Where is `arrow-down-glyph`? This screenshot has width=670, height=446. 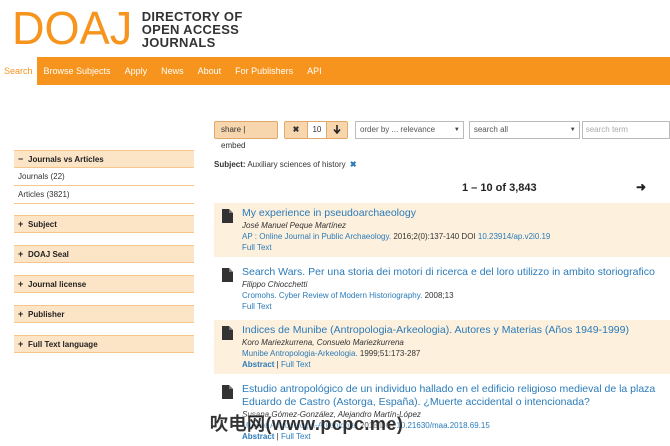 arrow-down-glyph is located at coordinates (337, 130).